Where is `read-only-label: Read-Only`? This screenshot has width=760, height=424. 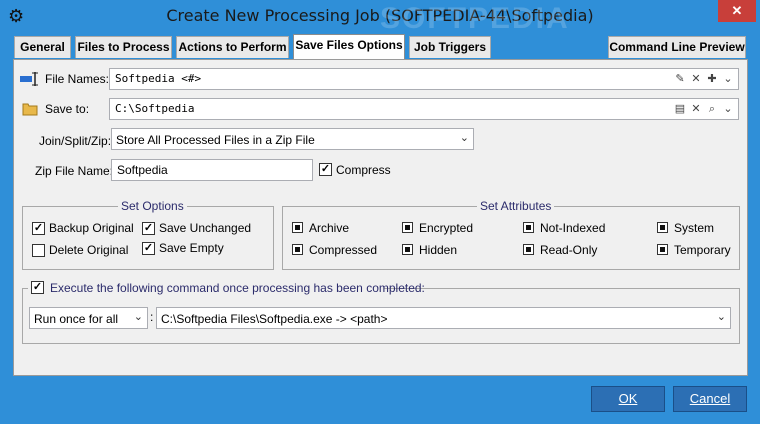 read-only-label: Read-Only is located at coordinates (569, 250).